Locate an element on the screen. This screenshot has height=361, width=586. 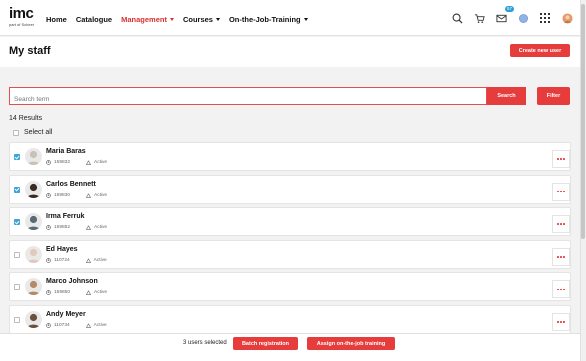
nav-item-home: Home is located at coordinates (56, 19).